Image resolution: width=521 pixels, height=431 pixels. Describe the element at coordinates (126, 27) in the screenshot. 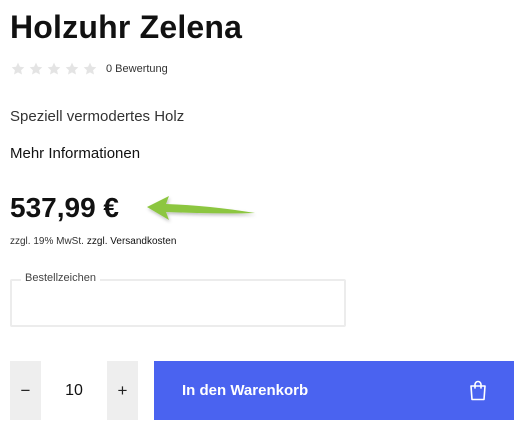

I see `product-title: Holzuhr Zelena` at that location.